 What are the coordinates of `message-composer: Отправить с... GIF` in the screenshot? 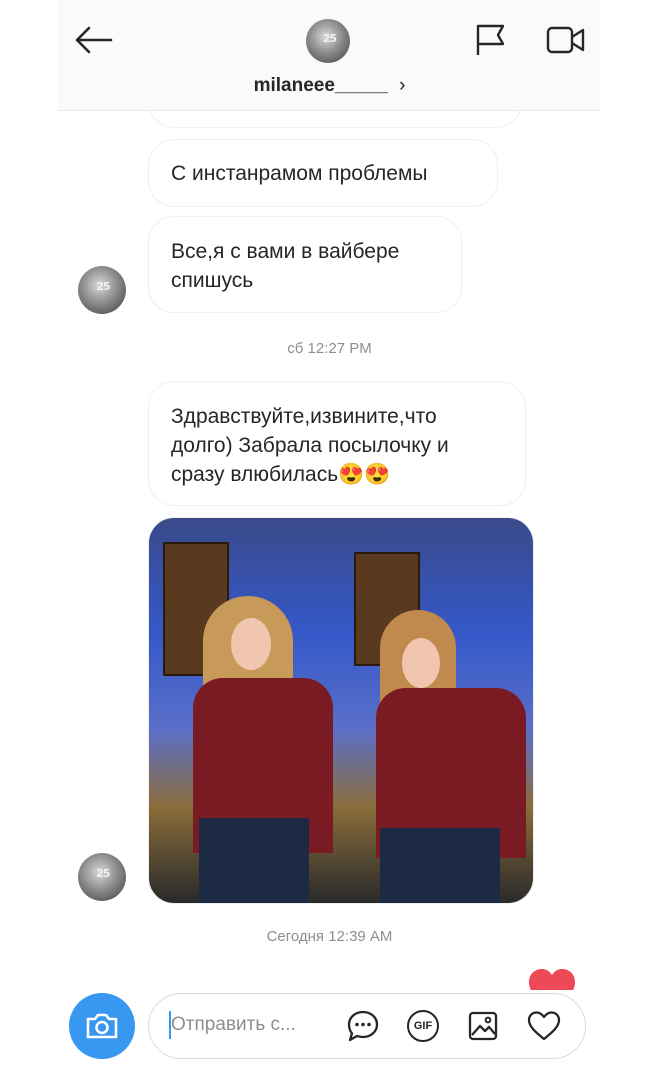 It's located at (367, 1026).